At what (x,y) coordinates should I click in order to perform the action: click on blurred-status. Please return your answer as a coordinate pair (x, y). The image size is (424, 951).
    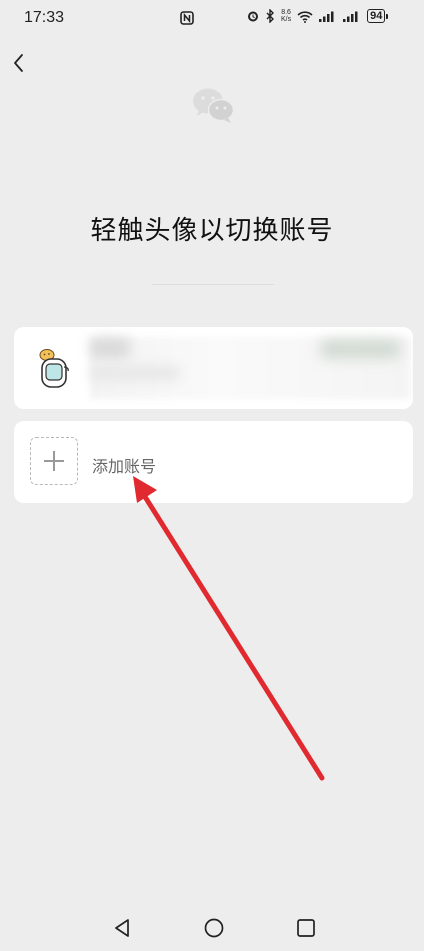
    Looking at the image, I should click on (360, 349).